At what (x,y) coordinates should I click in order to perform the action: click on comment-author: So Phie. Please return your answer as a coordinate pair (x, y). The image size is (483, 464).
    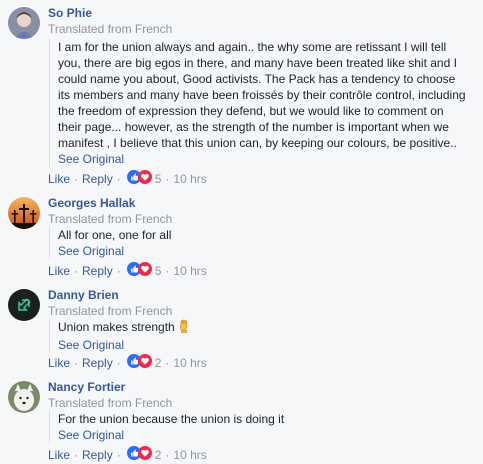
    Looking at the image, I should click on (70, 13).